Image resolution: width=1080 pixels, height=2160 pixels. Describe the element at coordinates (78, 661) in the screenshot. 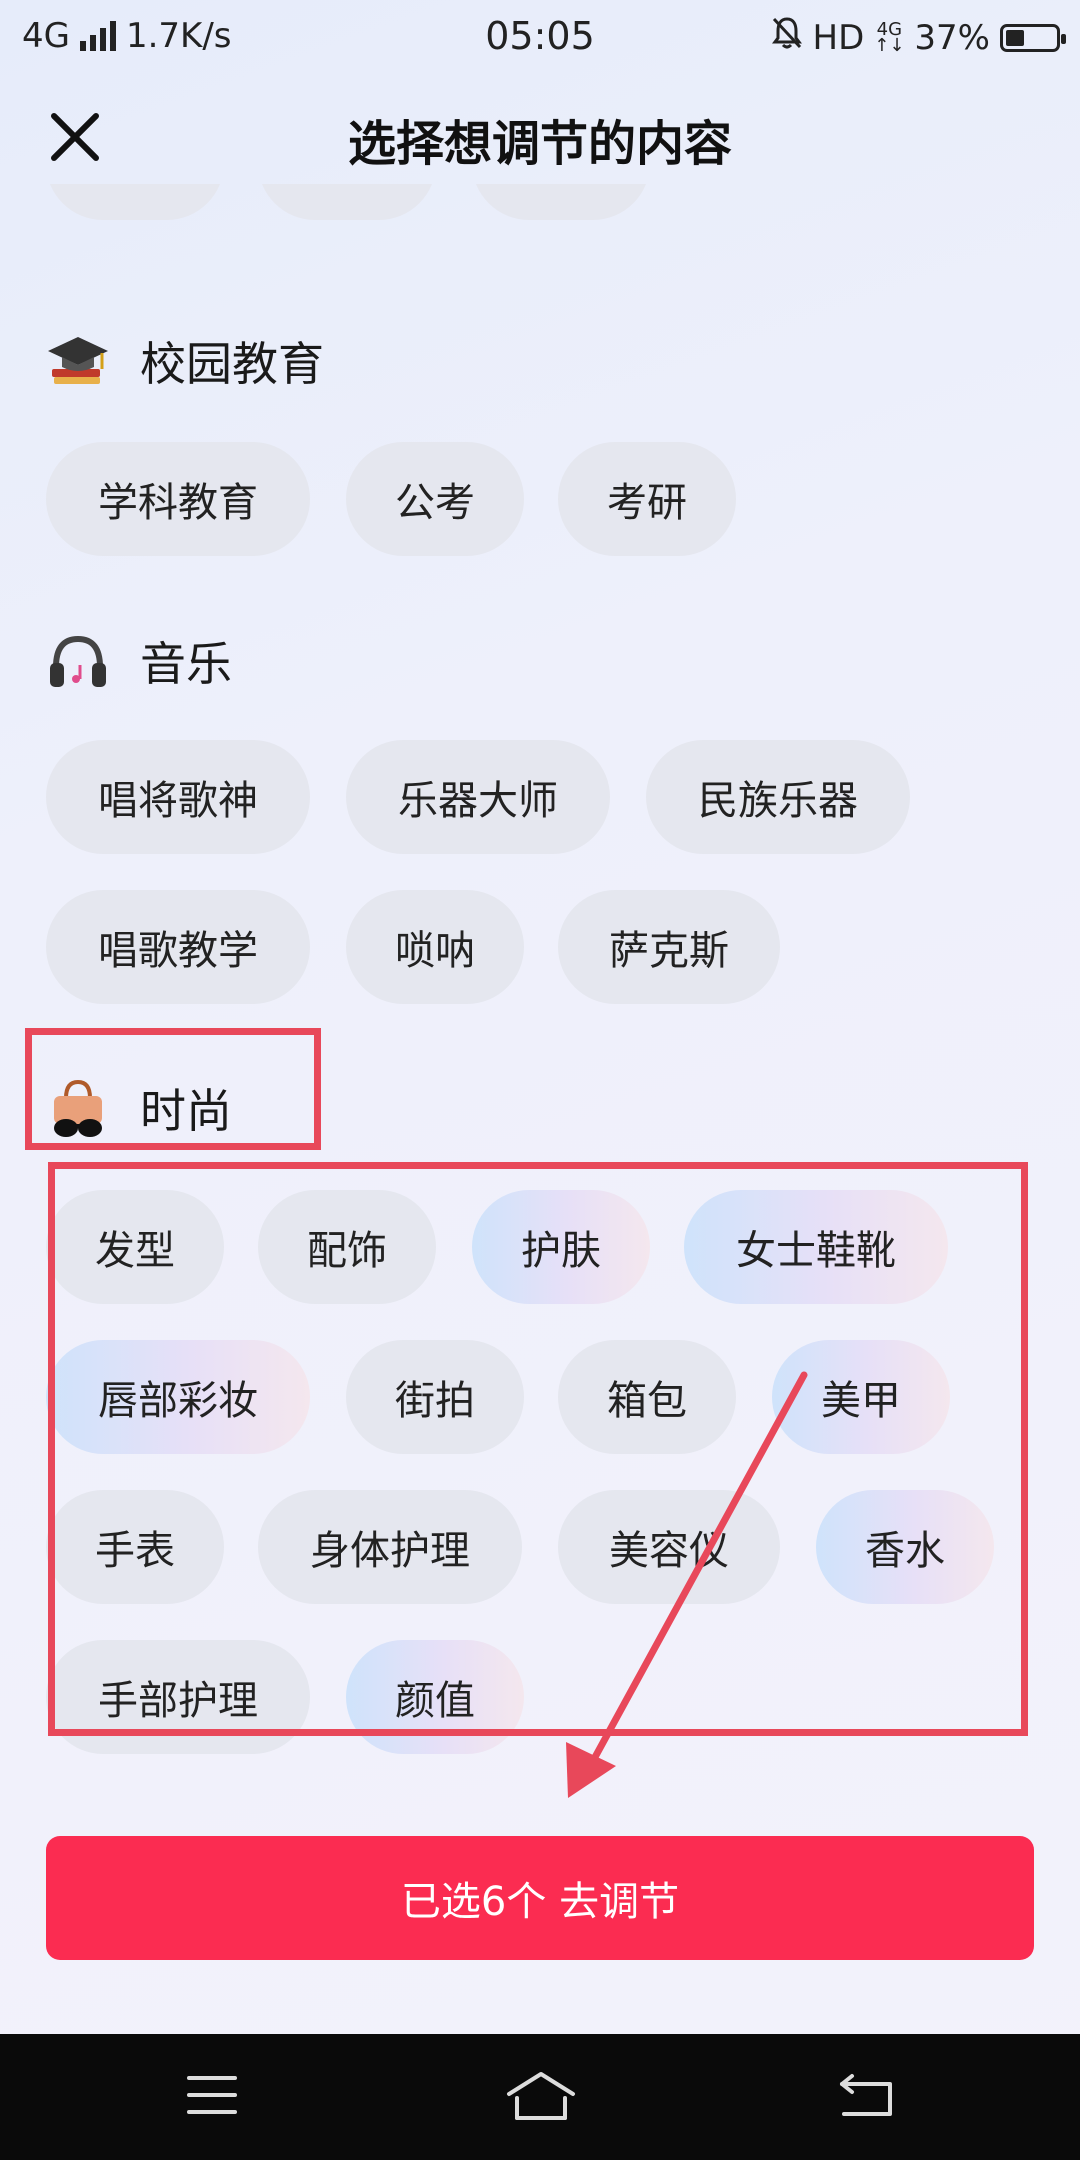

I see `headphones-icon` at that location.